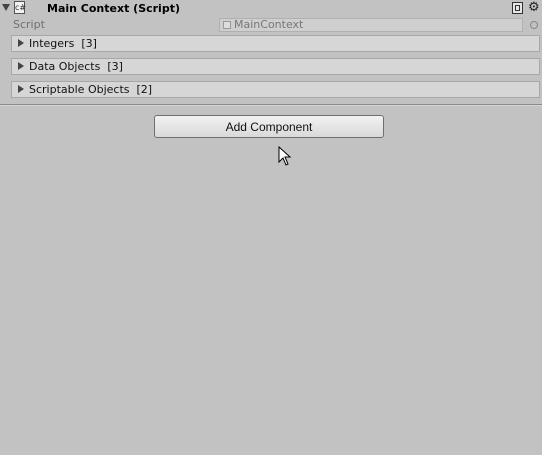 The image size is (542, 455). Describe the element at coordinates (534, 25) in the screenshot. I see `object-picker-icon` at that location.